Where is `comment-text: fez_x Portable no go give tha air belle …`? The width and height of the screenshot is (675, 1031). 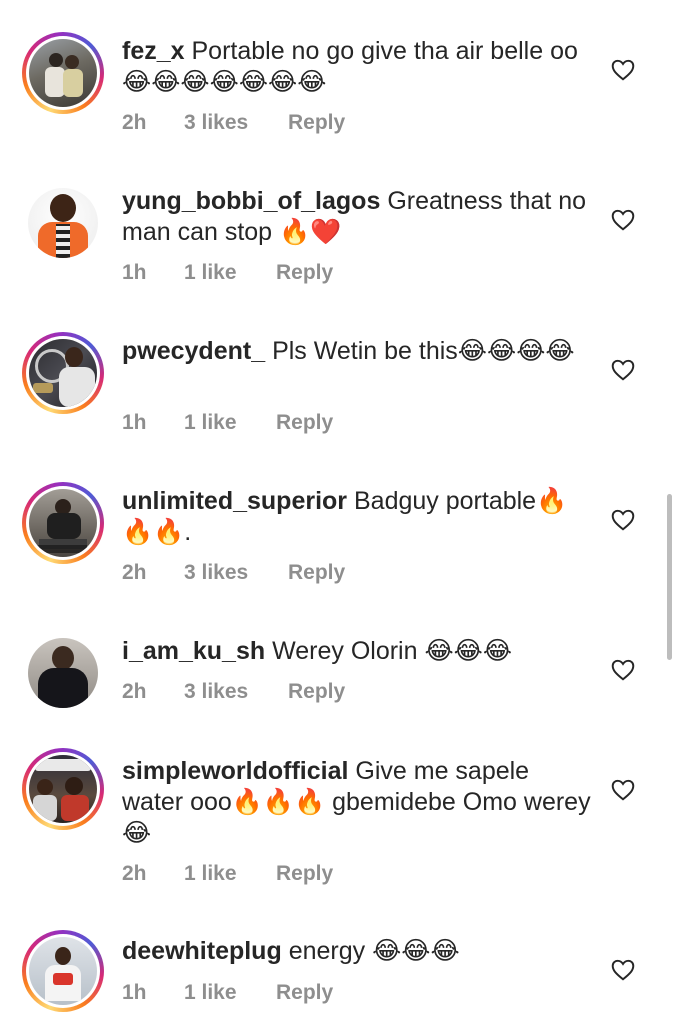
comment-text: fez_x Portable no go give tha air belle … is located at coordinates (357, 67).